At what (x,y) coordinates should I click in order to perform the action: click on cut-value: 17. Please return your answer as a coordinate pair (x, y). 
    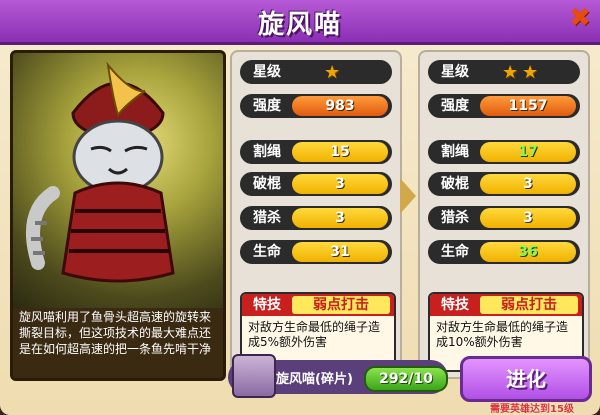
    Looking at the image, I should click on (528, 152).